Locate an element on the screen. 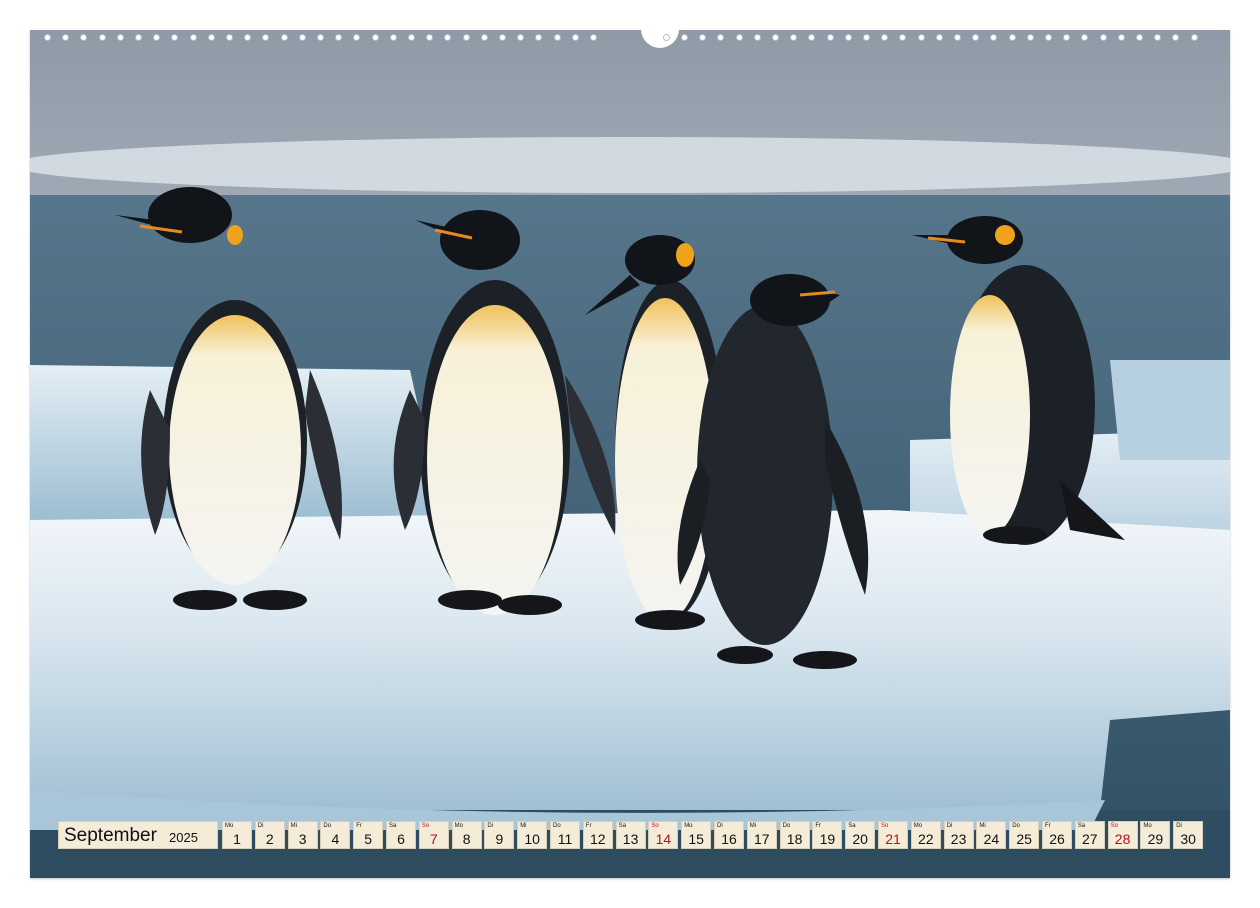  calendar-day: Mo 8 is located at coordinates (466, 835).